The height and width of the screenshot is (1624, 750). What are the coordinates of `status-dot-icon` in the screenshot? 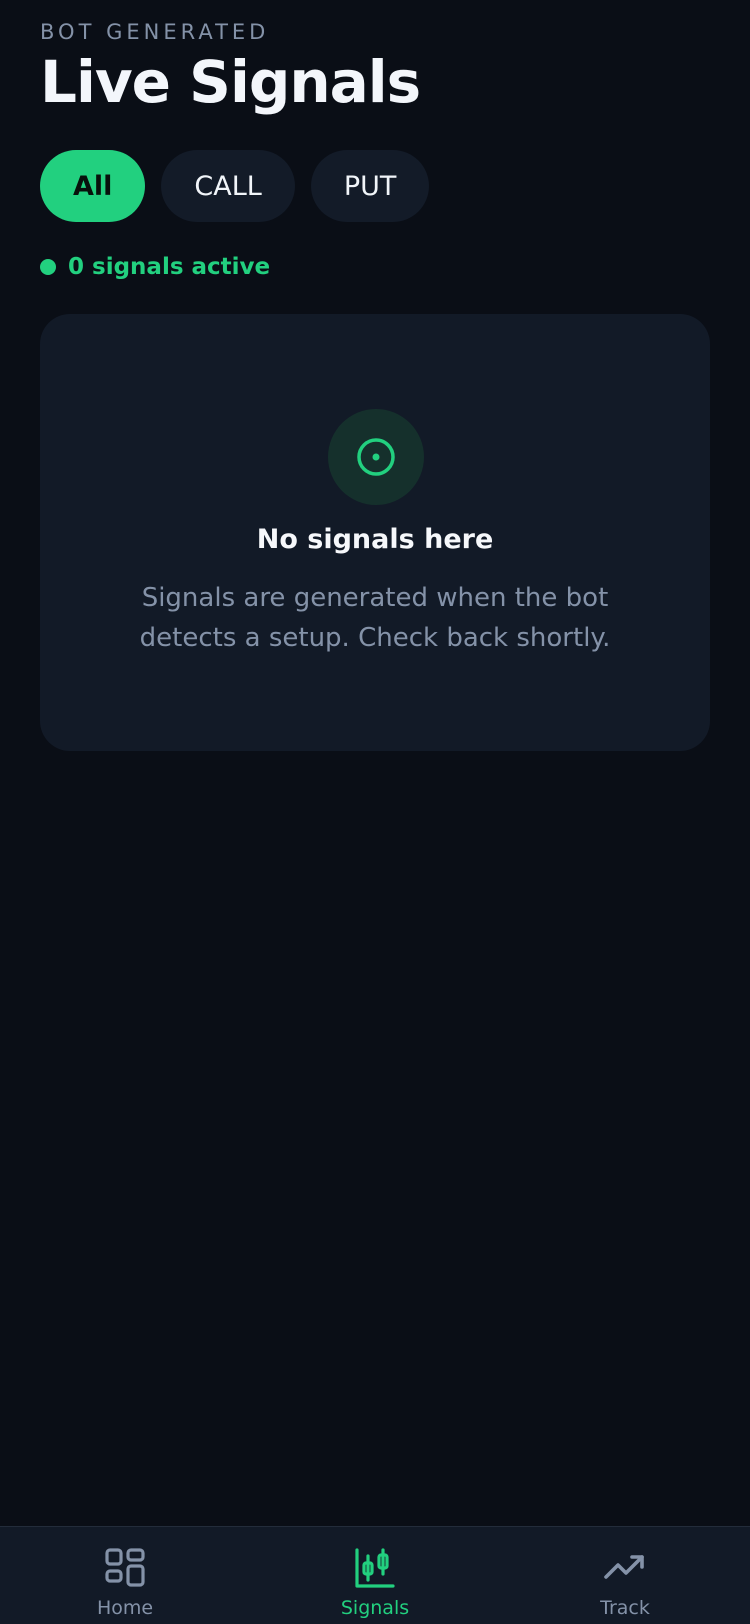 It's located at (48, 267).